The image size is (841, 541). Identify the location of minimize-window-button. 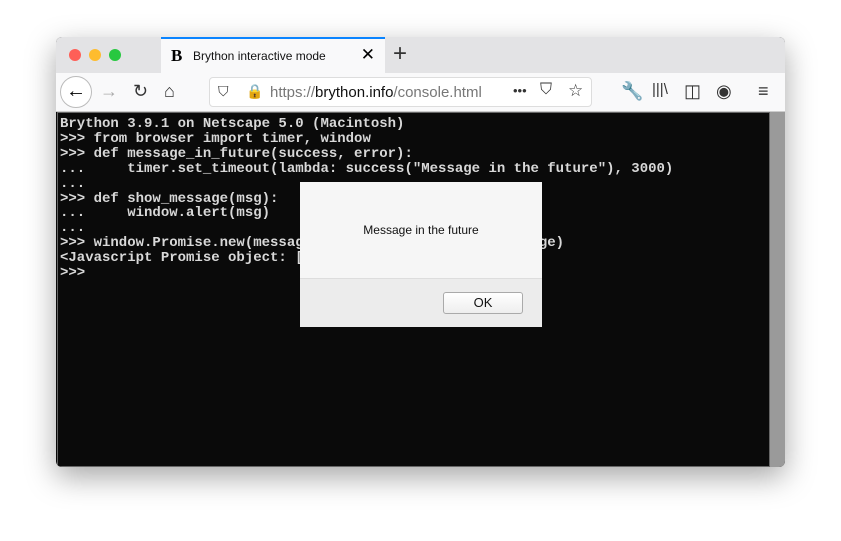
(95, 55).